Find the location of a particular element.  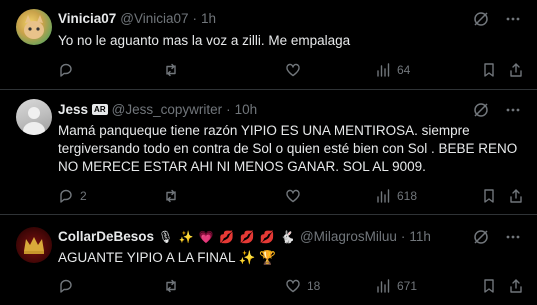

views-button: 64 is located at coordinates (392, 70).